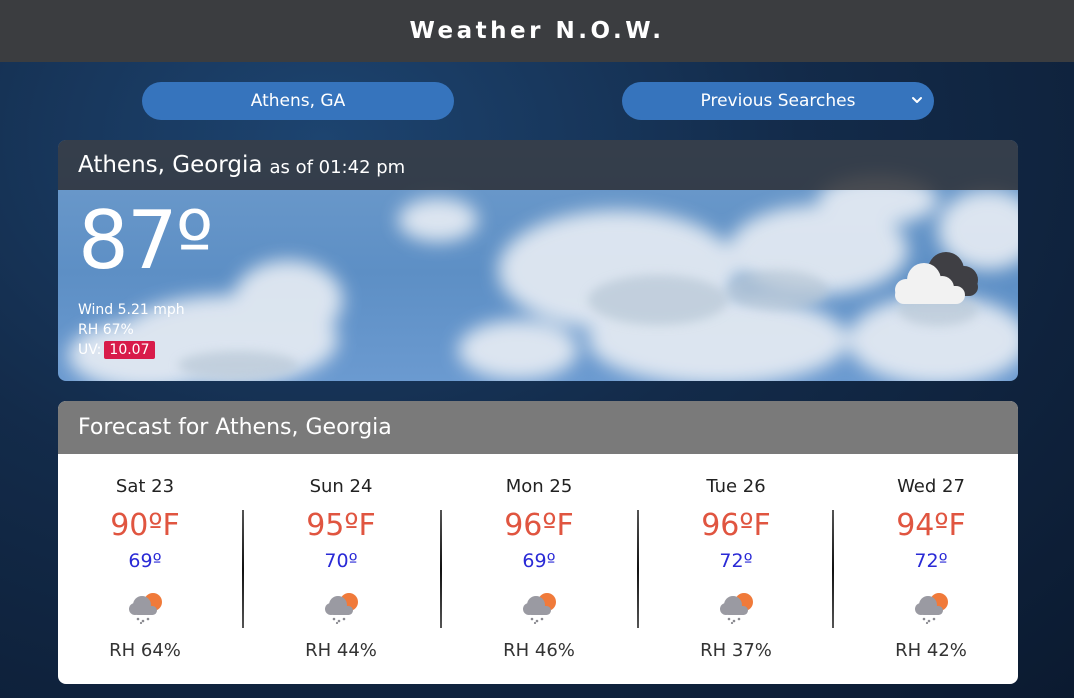  Describe the element at coordinates (90, 350) in the screenshot. I see `uv-label: UV:` at that location.